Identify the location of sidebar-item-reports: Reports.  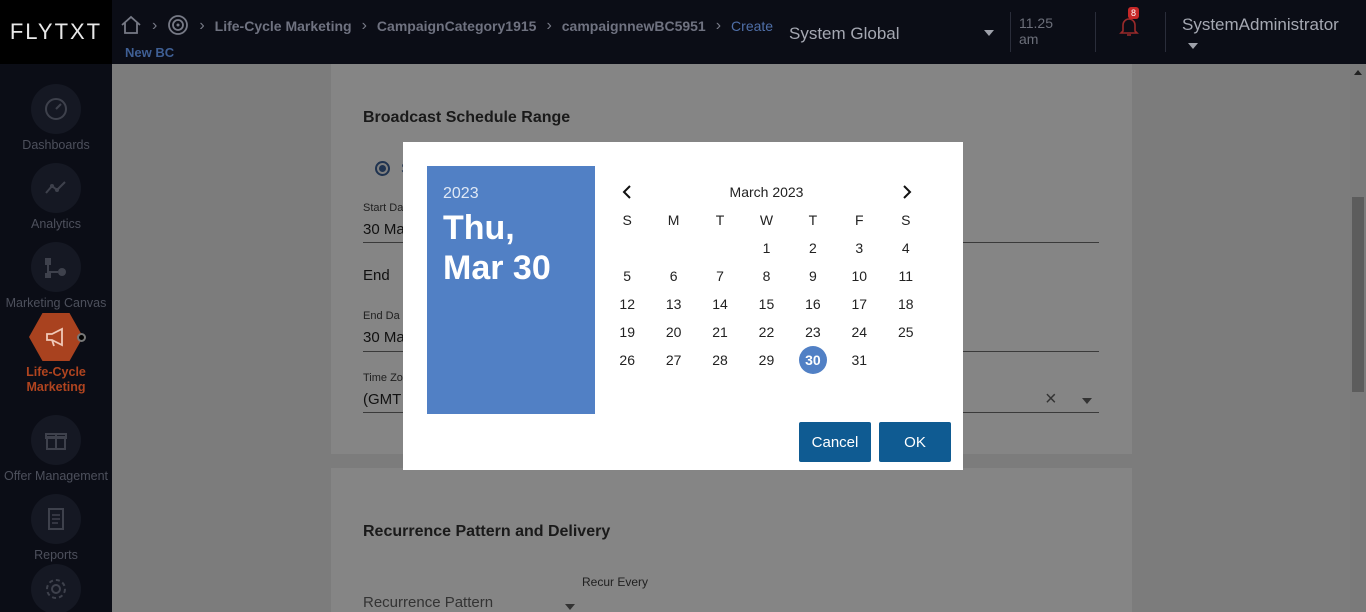
(56, 528).